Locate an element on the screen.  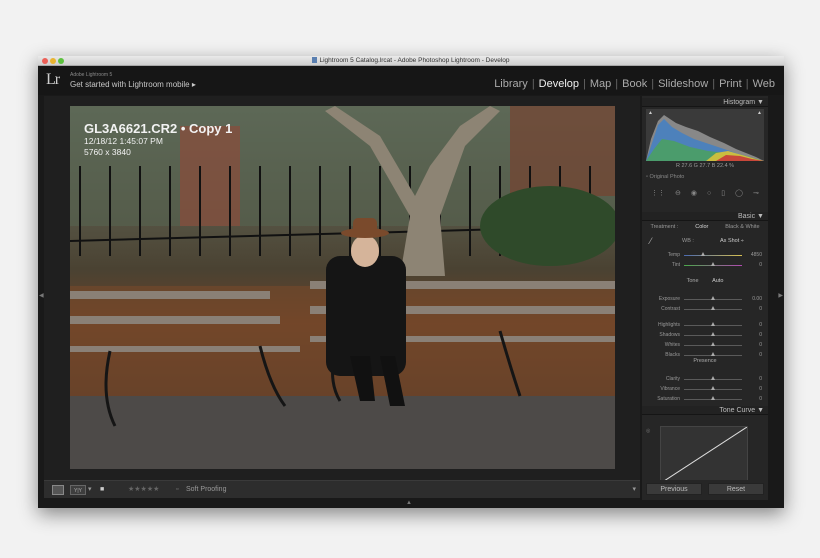
flag-icon: ■ is located at coordinates (102, 490).